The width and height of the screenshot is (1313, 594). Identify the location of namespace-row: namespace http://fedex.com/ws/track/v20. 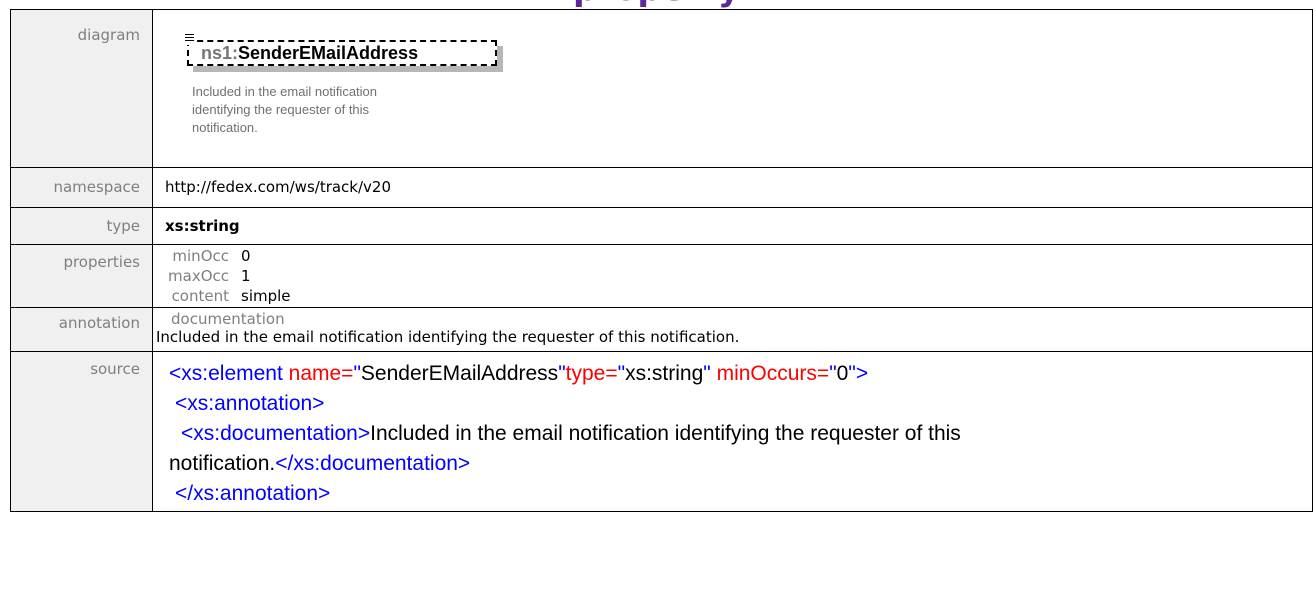
(661, 187).